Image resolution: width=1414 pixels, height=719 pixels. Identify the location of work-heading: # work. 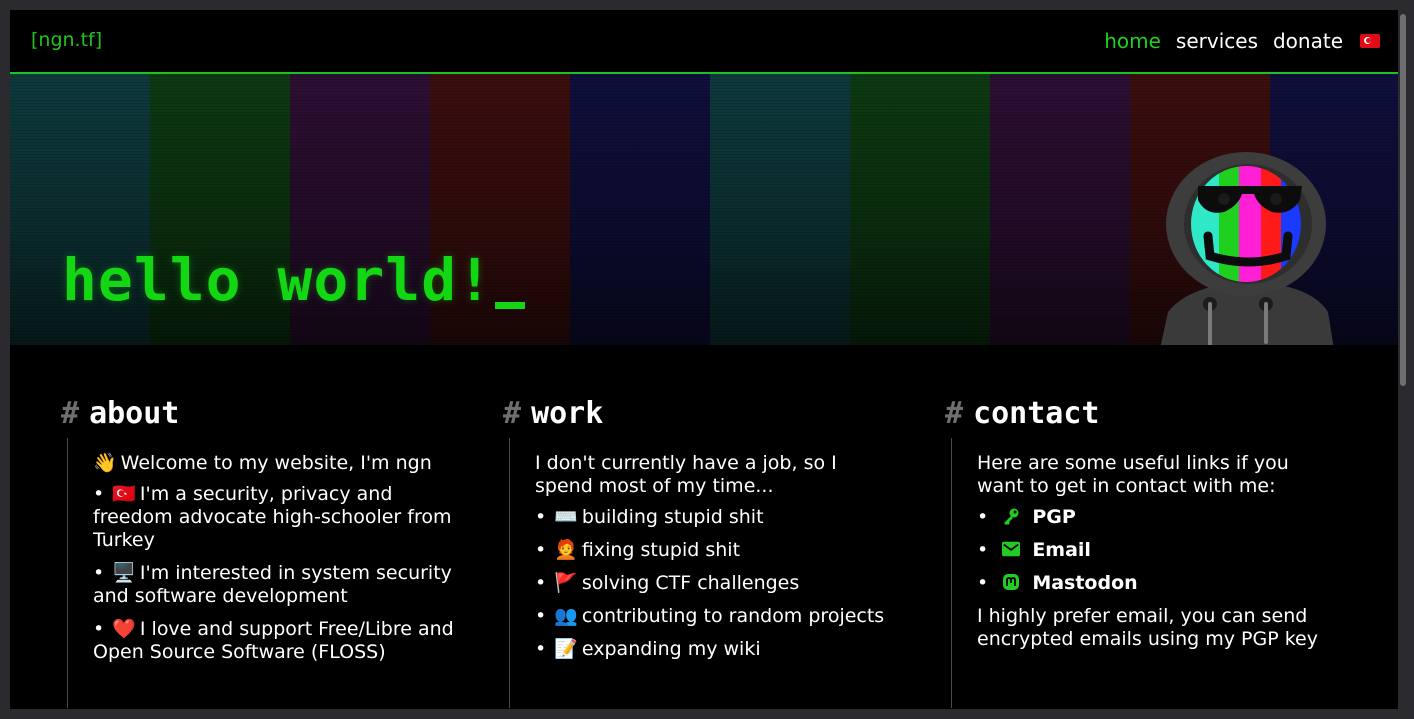
(553, 413).